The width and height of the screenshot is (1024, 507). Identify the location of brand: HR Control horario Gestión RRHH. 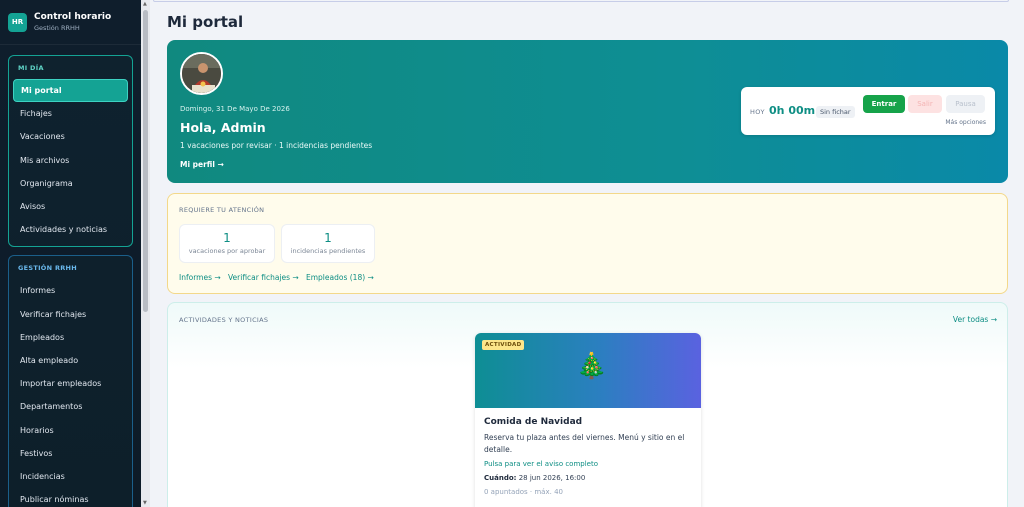
(70, 22).